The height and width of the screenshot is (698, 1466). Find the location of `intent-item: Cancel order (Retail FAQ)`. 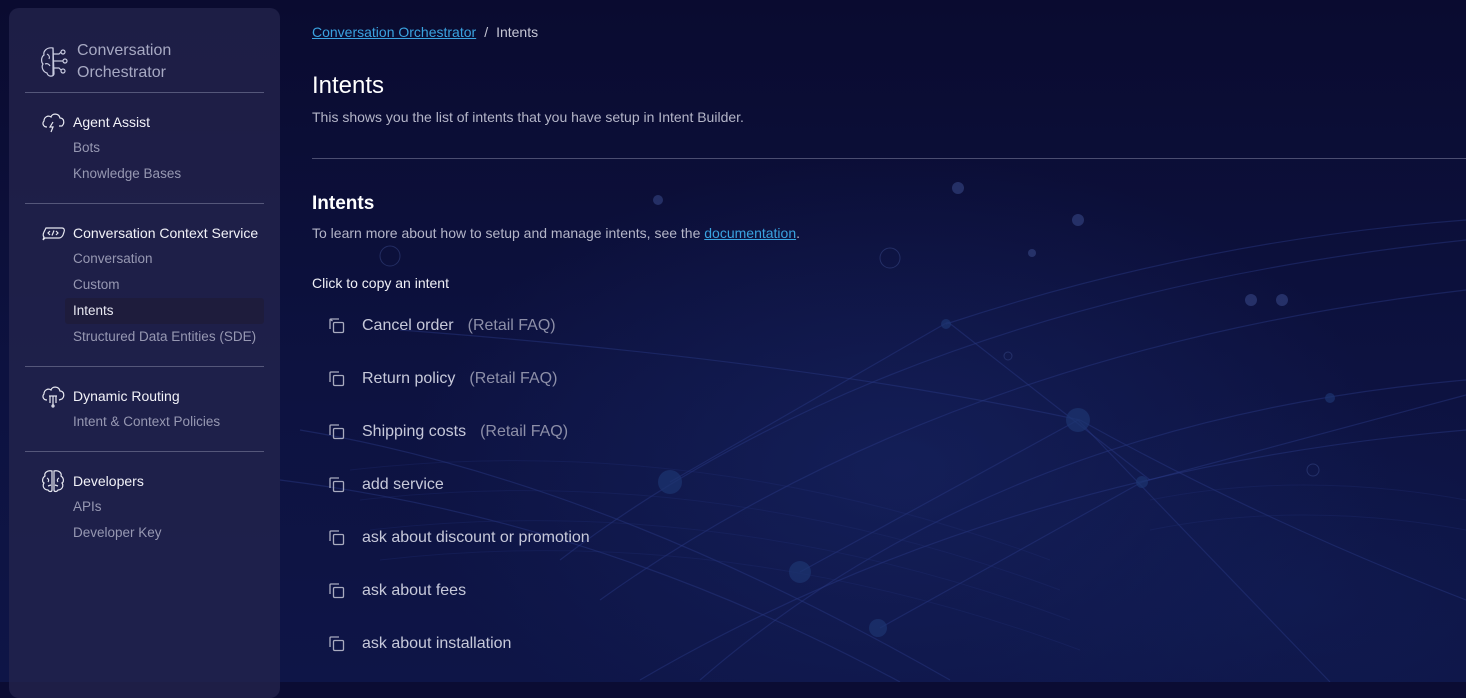

intent-item: Cancel order (Retail FAQ) is located at coordinates (451, 325).